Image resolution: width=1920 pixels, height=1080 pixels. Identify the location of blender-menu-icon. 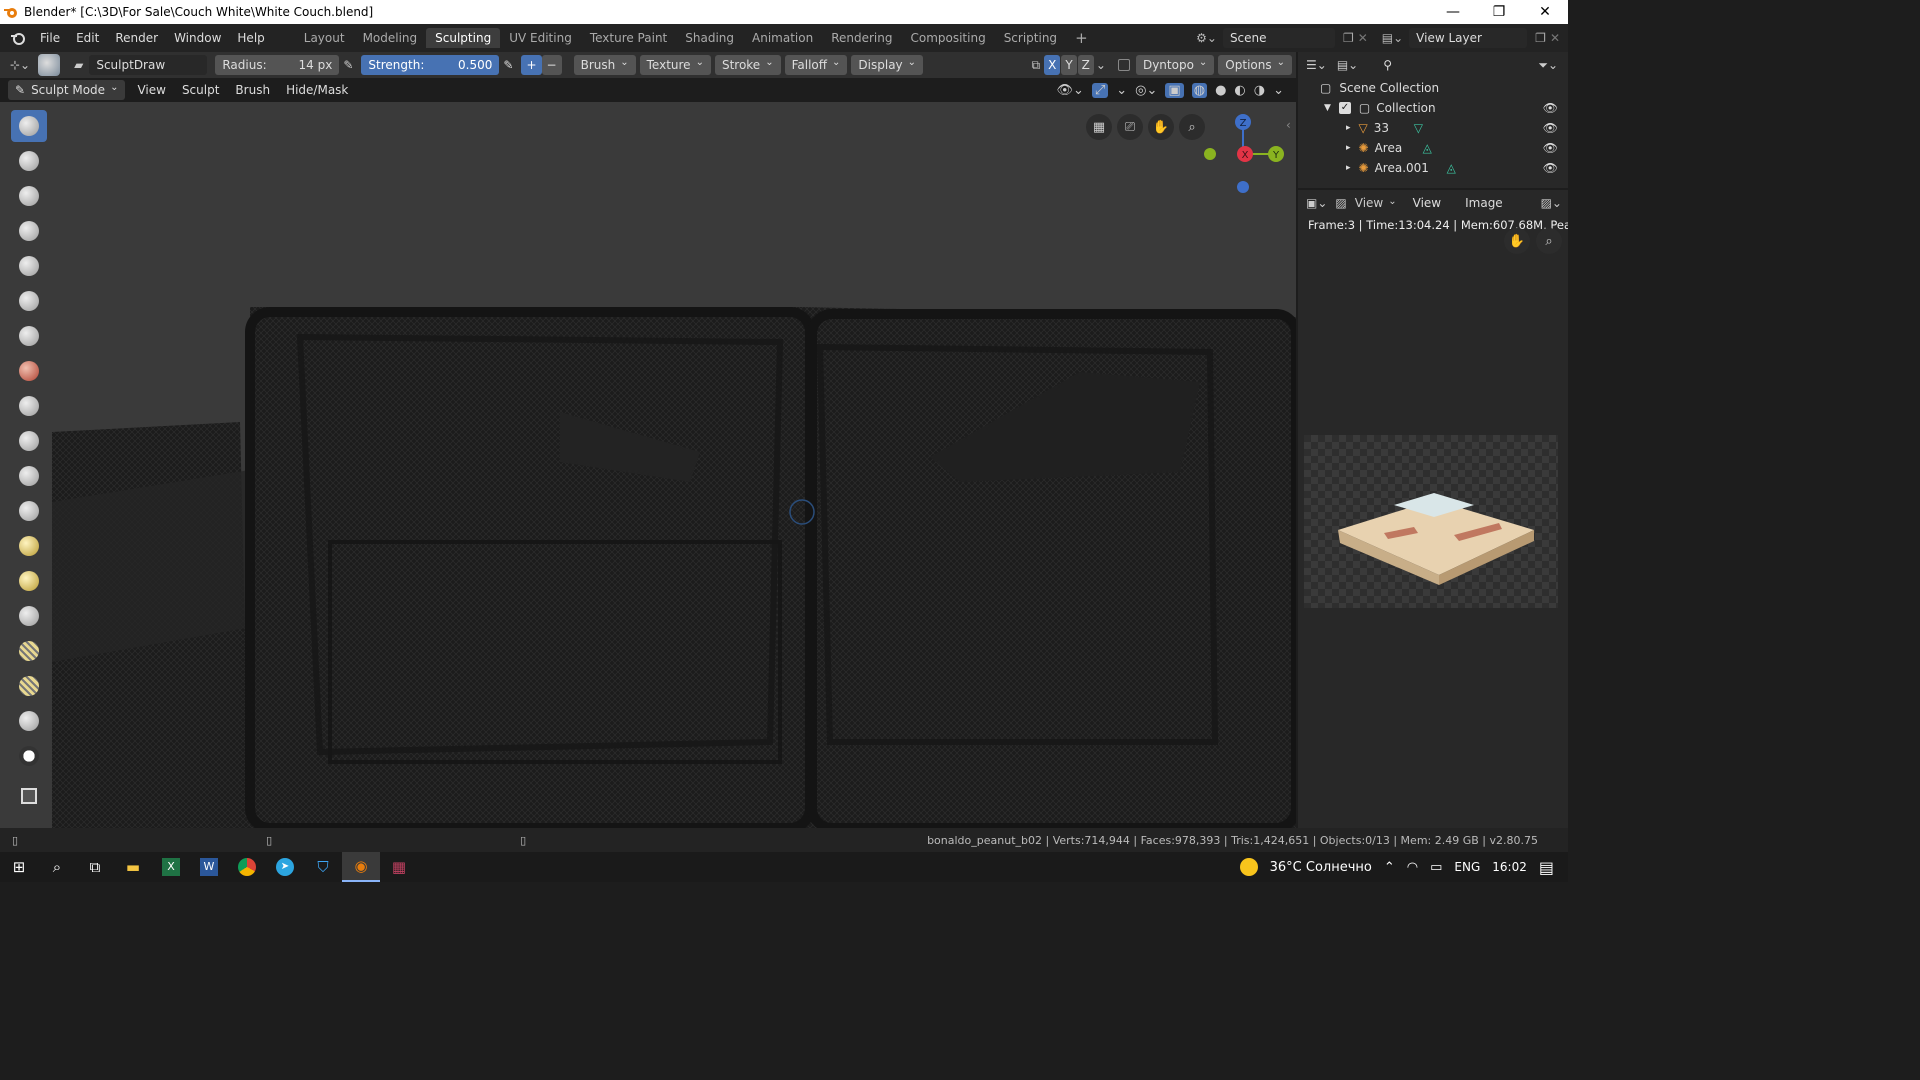
(18, 38).